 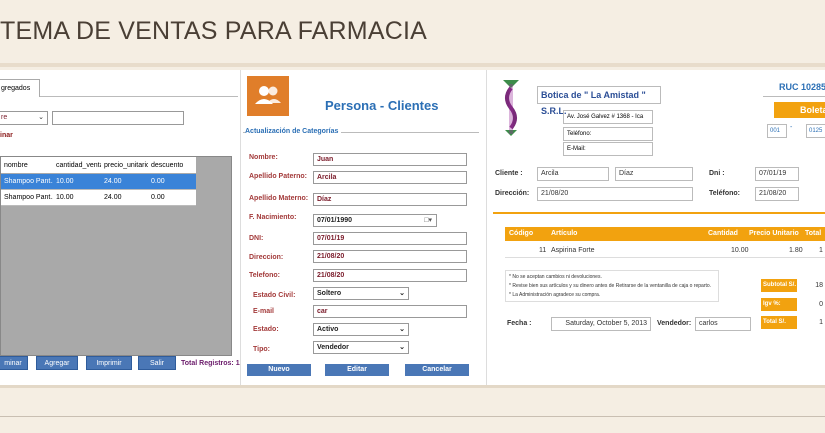 I want to click on subtotal-label: Subtotal S/., so click(x=779, y=285).